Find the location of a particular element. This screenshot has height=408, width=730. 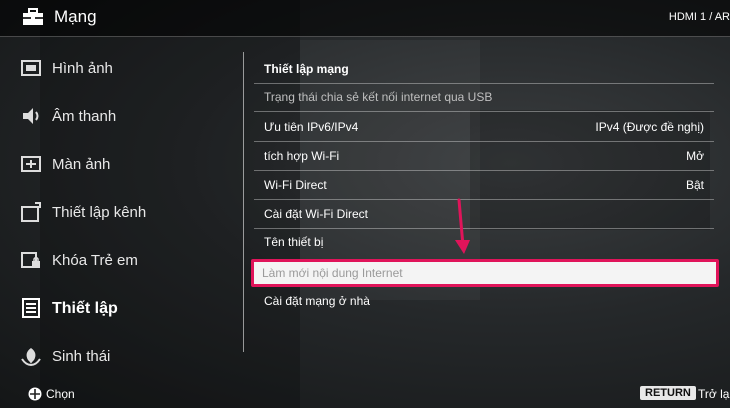

child-lock-icon is located at coordinates (30, 260).